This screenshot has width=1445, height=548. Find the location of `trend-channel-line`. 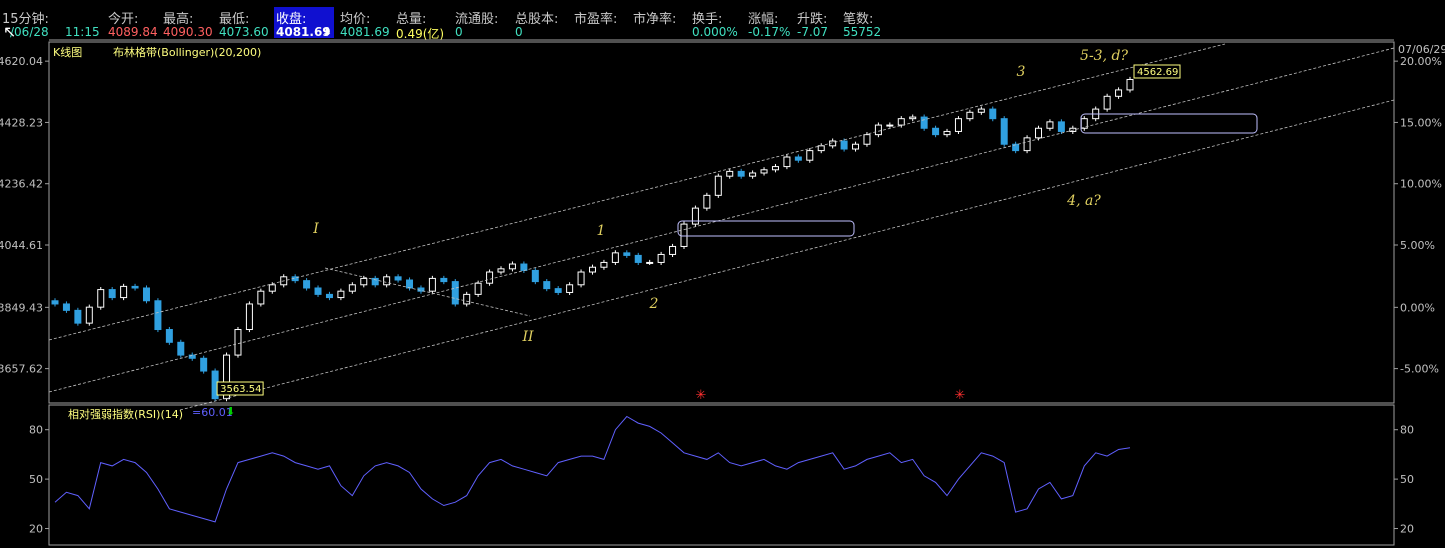

trend-channel-line is located at coordinates (427, 292).